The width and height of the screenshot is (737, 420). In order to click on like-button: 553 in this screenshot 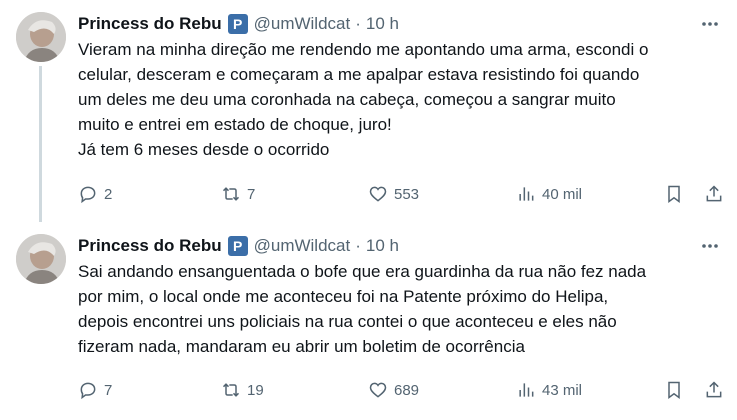, I will do `click(393, 194)`.